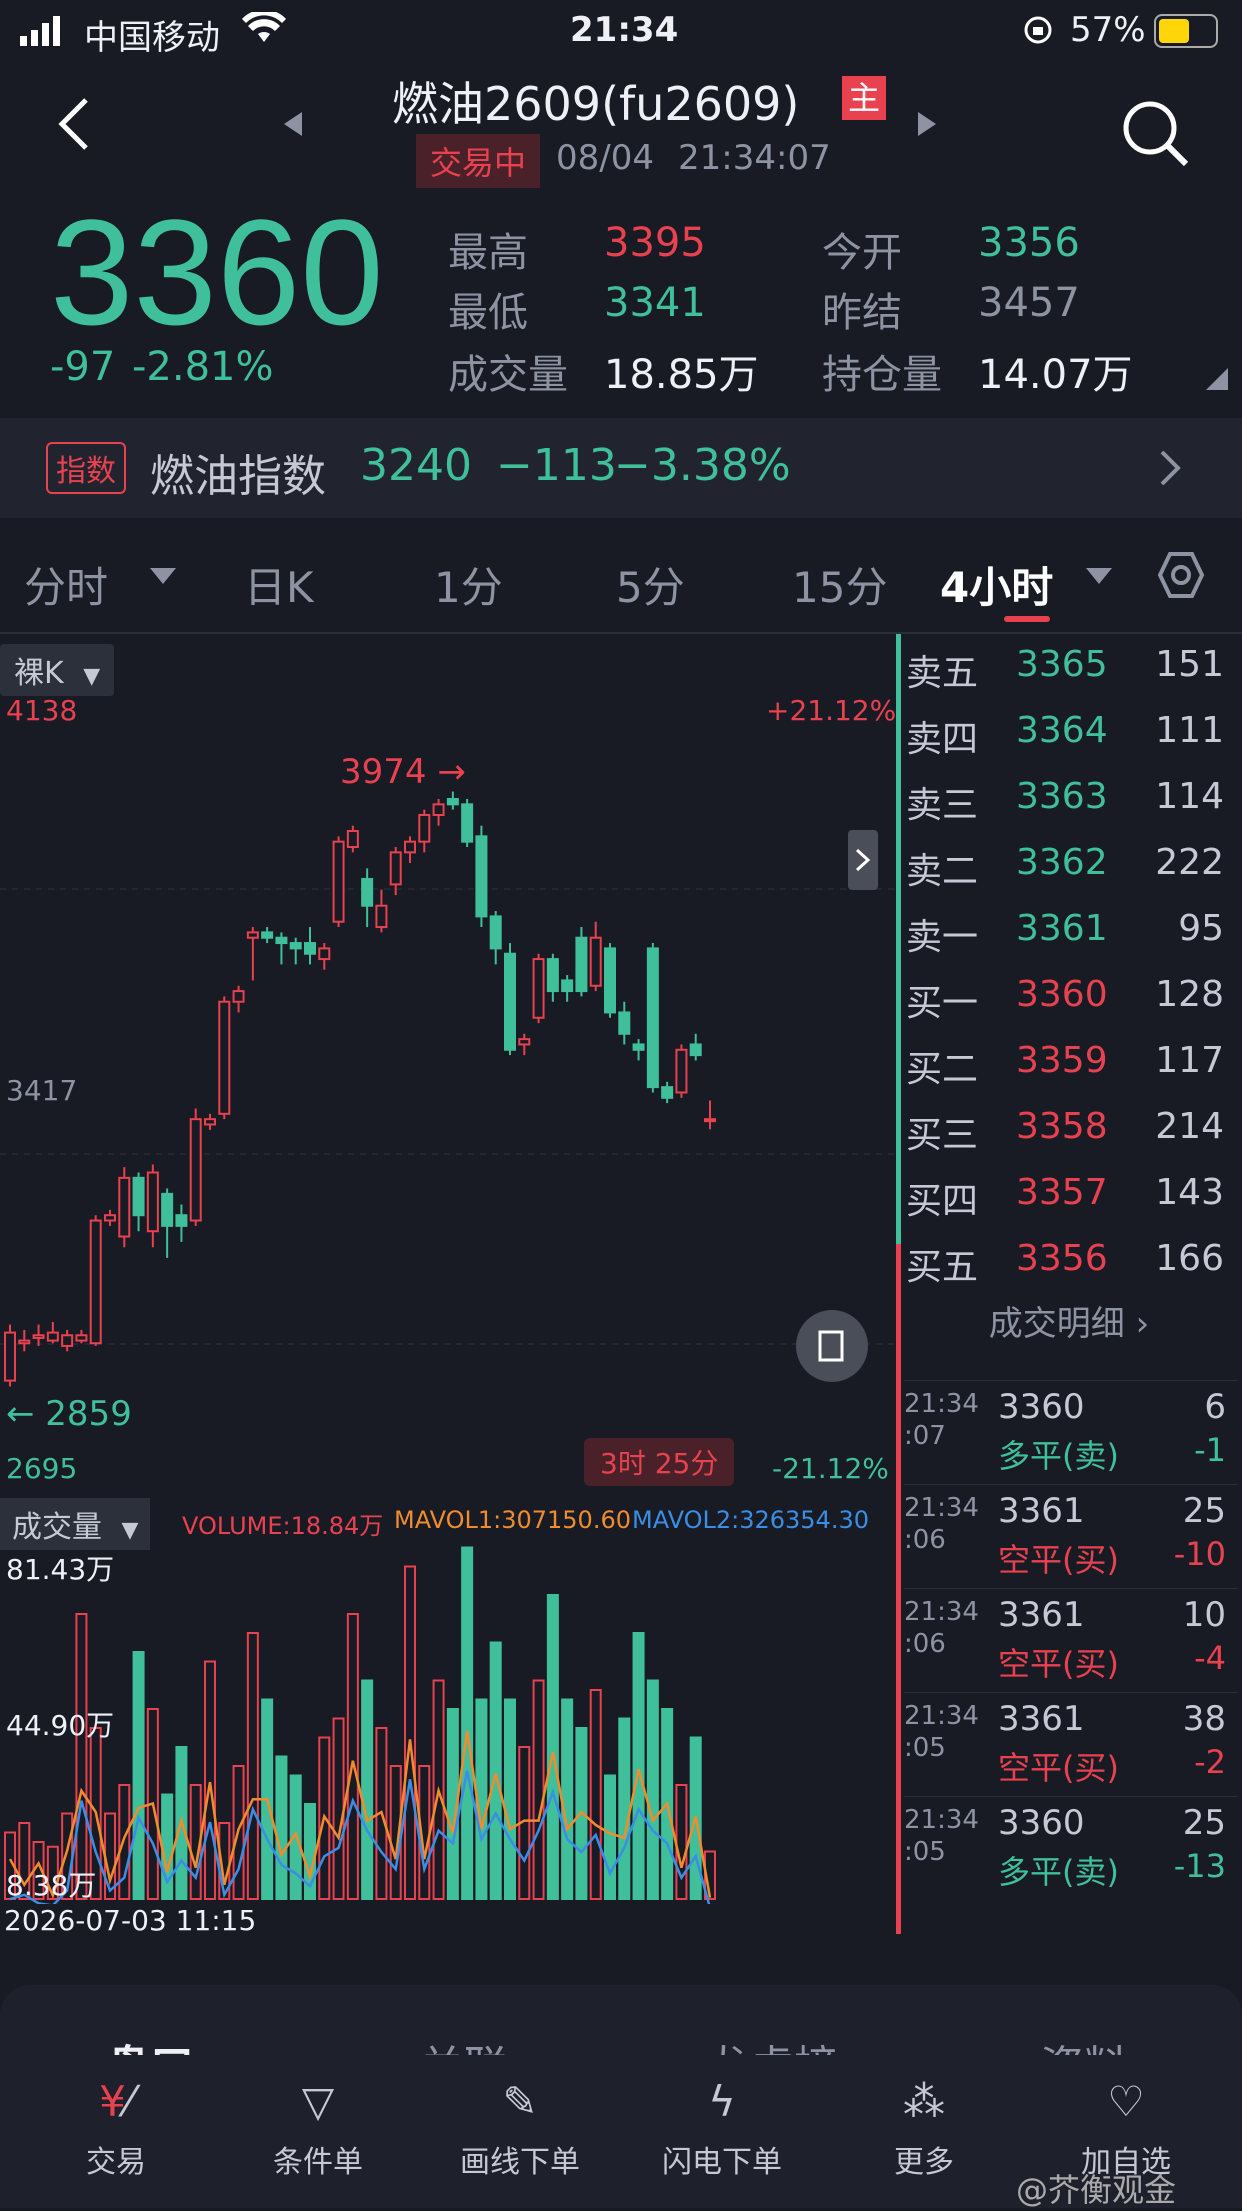 The width and height of the screenshot is (1242, 2211). What do you see at coordinates (488, 313) in the screenshot?
I see `stat-label: 最低` at bounding box center [488, 313].